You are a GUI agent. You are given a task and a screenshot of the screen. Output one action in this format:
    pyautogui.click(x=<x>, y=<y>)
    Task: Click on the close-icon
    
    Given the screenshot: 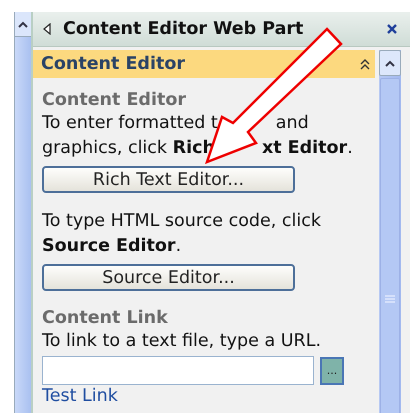 What is the action you would take?
    pyautogui.click(x=392, y=29)
    